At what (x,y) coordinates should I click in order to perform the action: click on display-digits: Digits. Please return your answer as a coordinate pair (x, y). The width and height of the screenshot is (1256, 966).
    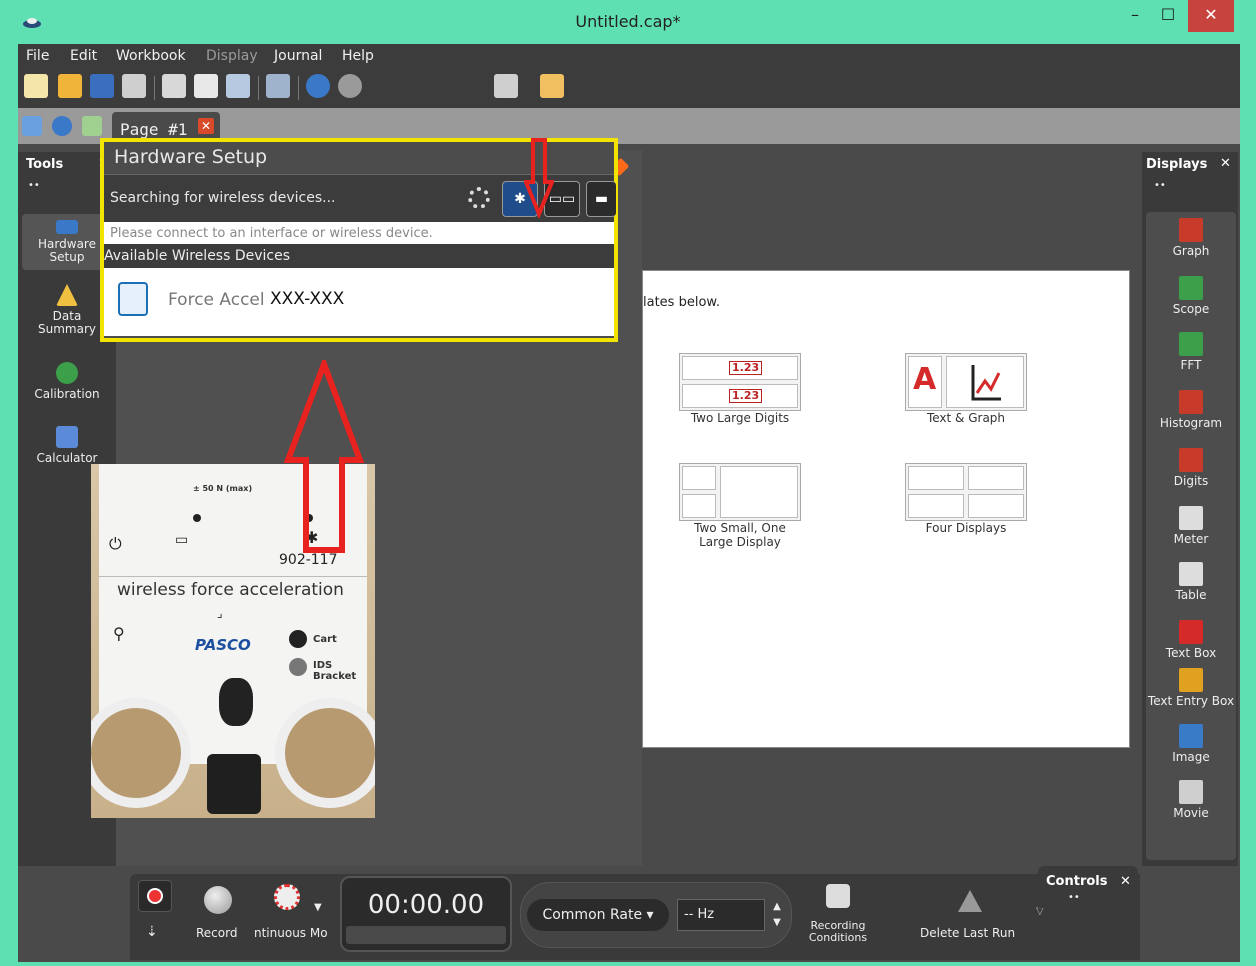
    Looking at the image, I should click on (1191, 468).